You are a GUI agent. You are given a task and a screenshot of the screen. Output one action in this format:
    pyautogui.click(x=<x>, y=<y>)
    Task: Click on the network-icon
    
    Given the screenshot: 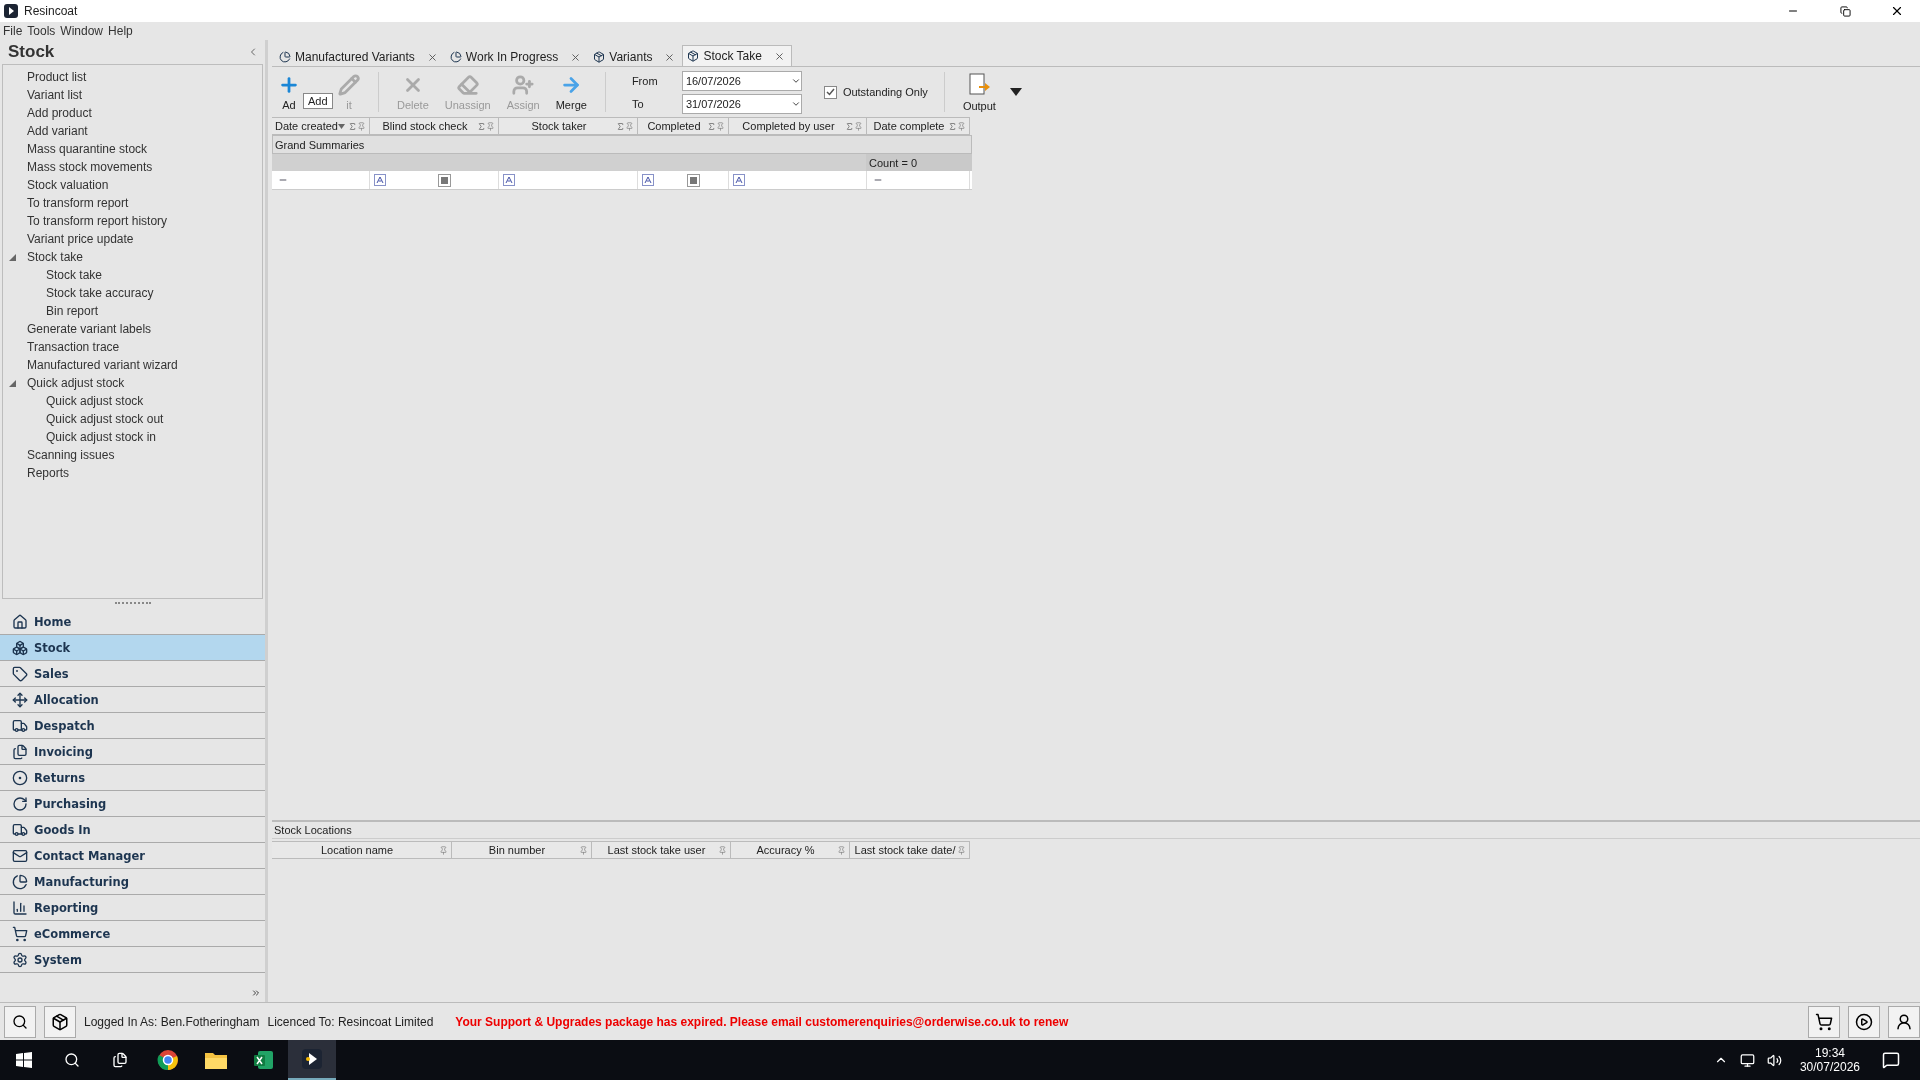 What is the action you would take?
    pyautogui.click(x=1747, y=1060)
    